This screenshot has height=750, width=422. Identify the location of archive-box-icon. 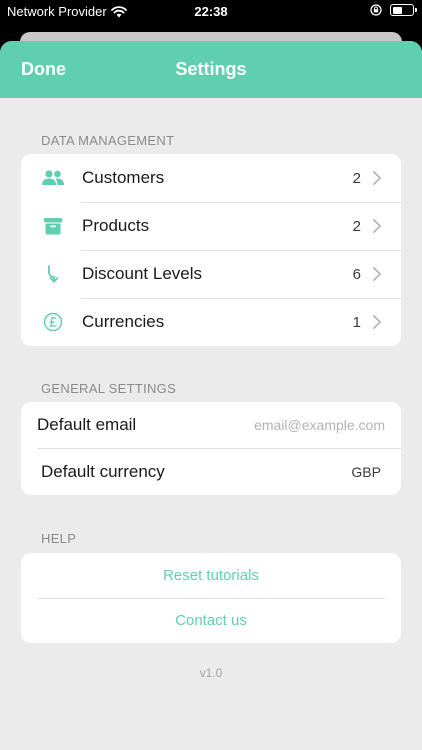
(53, 226).